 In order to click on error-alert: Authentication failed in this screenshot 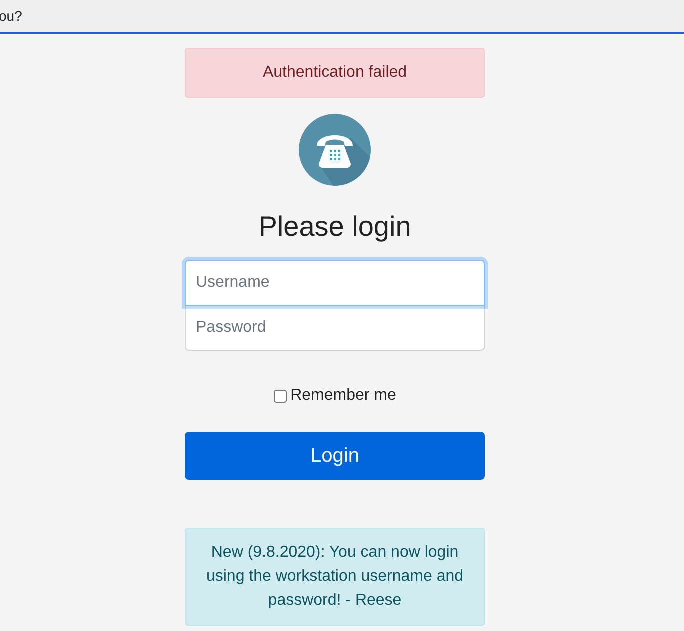, I will do `click(335, 73)`.